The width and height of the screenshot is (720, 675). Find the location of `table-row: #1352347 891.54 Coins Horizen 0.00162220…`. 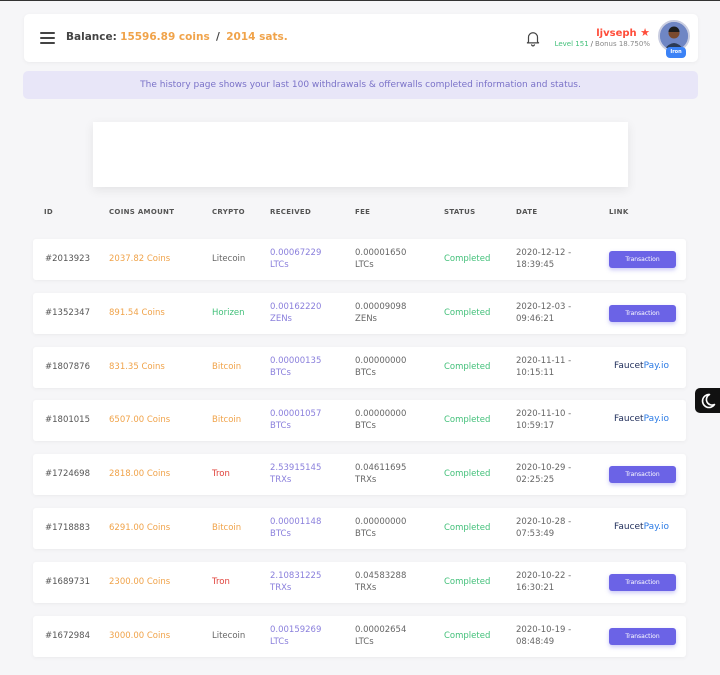

table-row: #1352347 891.54 Coins Horizen 0.00162220… is located at coordinates (359, 313).